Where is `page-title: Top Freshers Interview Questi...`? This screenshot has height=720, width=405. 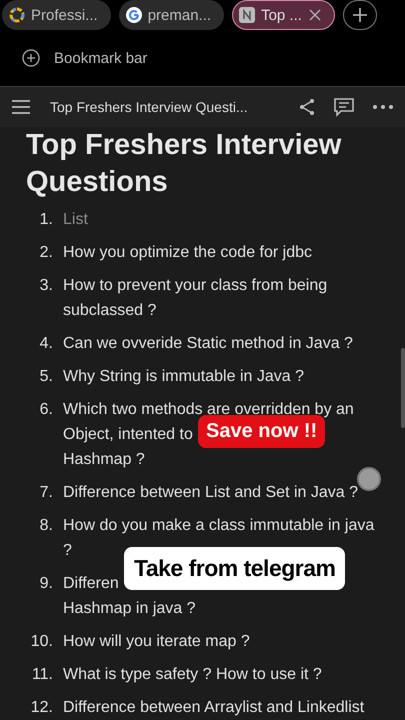
page-title: Top Freshers Interview Questi... is located at coordinates (149, 107).